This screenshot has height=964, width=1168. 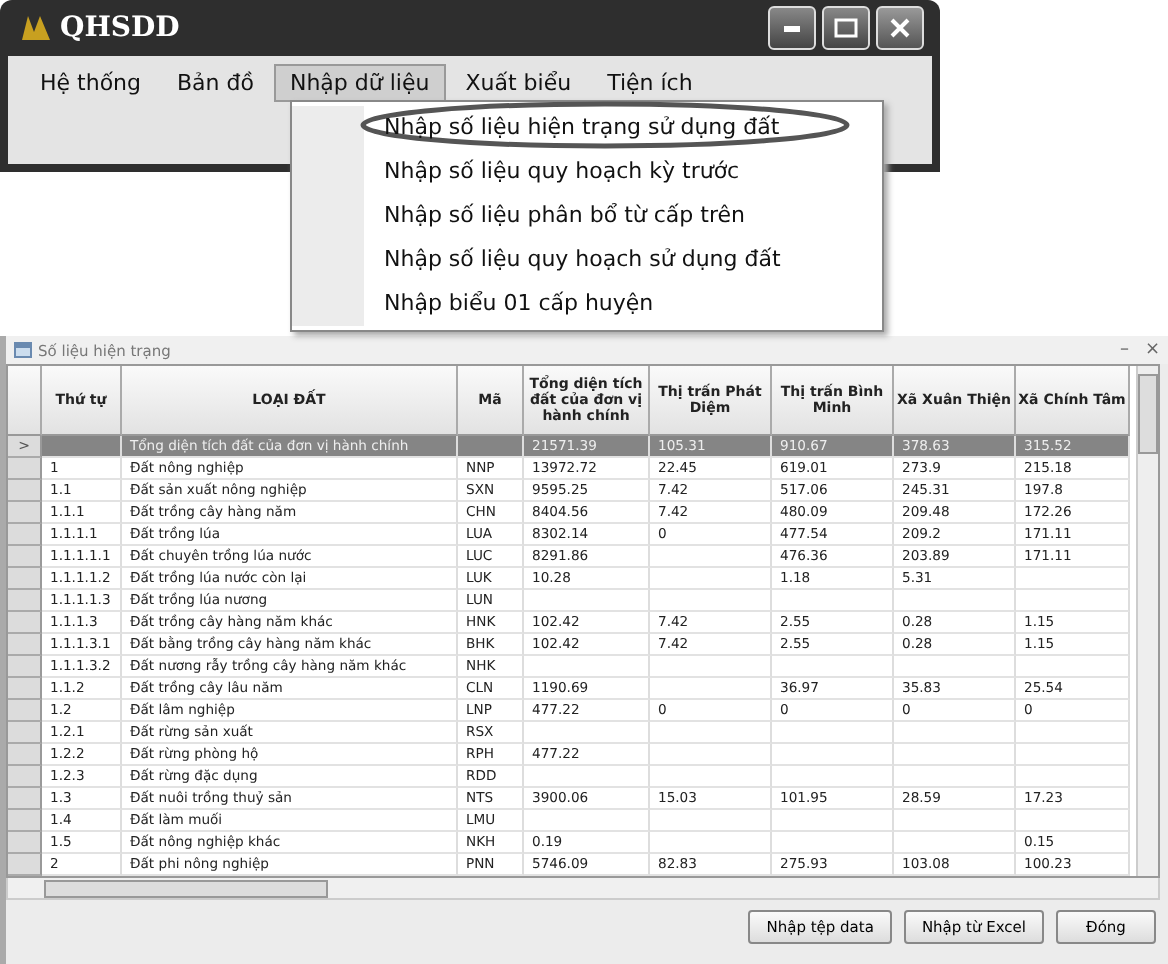 I want to click on window-title: QHSDD, so click(x=120, y=28).